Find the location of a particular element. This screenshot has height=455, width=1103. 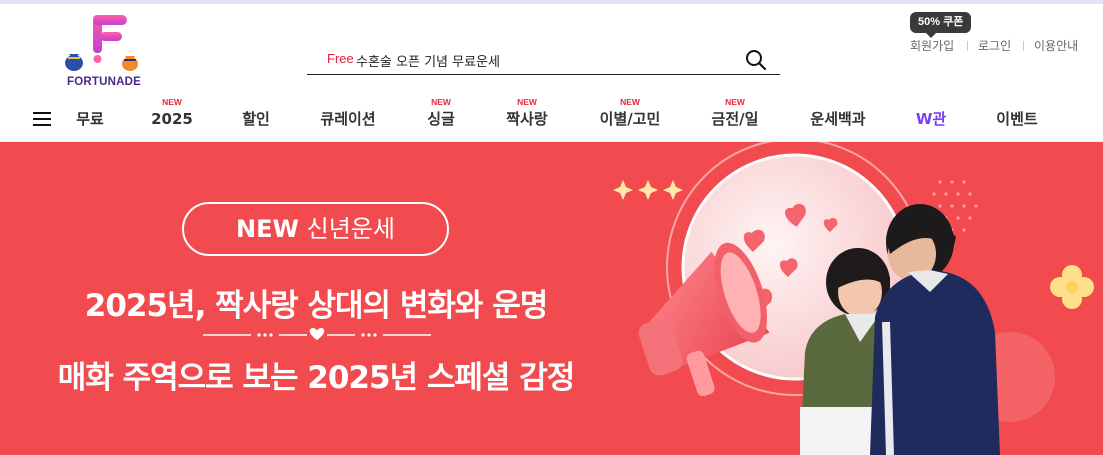

fortunade-logo: FORTUNADE is located at coordinates (105, 52).